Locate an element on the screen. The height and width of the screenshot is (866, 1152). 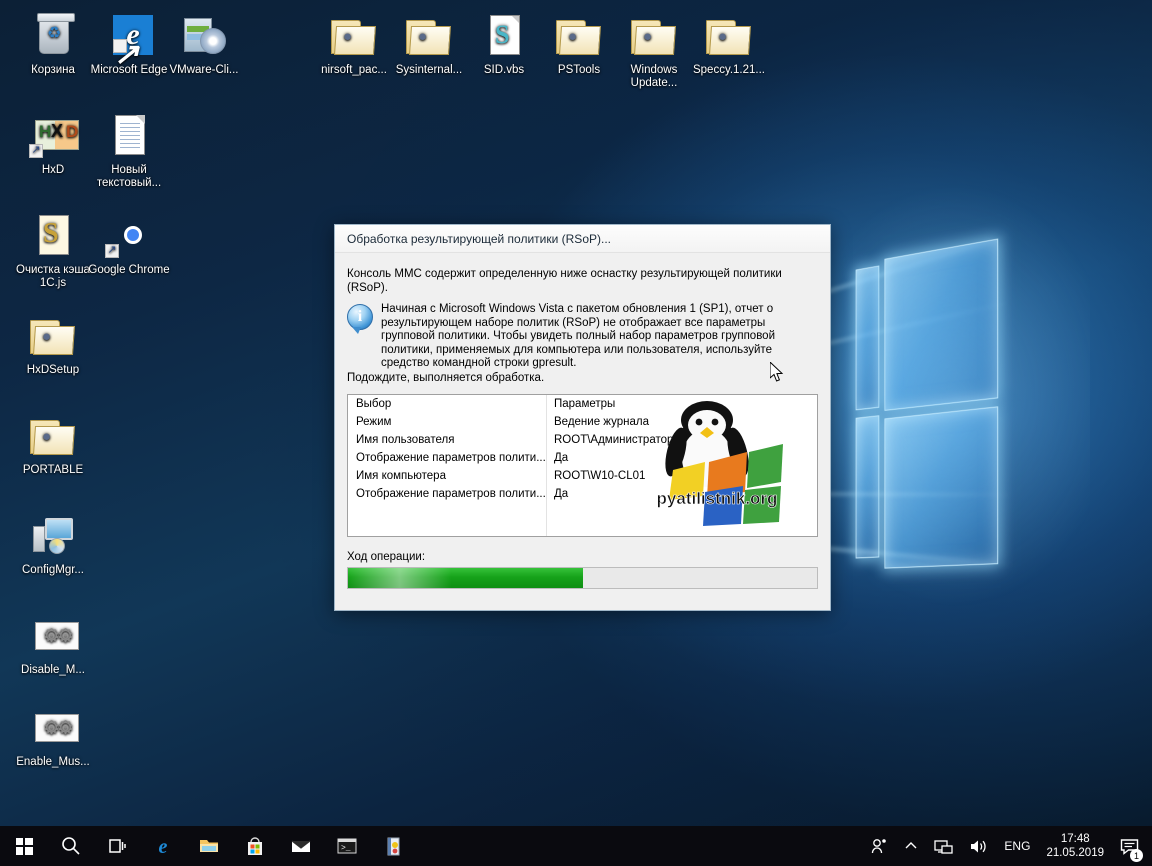
desktop-icon-label: HxDSetup is located at coordinates (53, 370).